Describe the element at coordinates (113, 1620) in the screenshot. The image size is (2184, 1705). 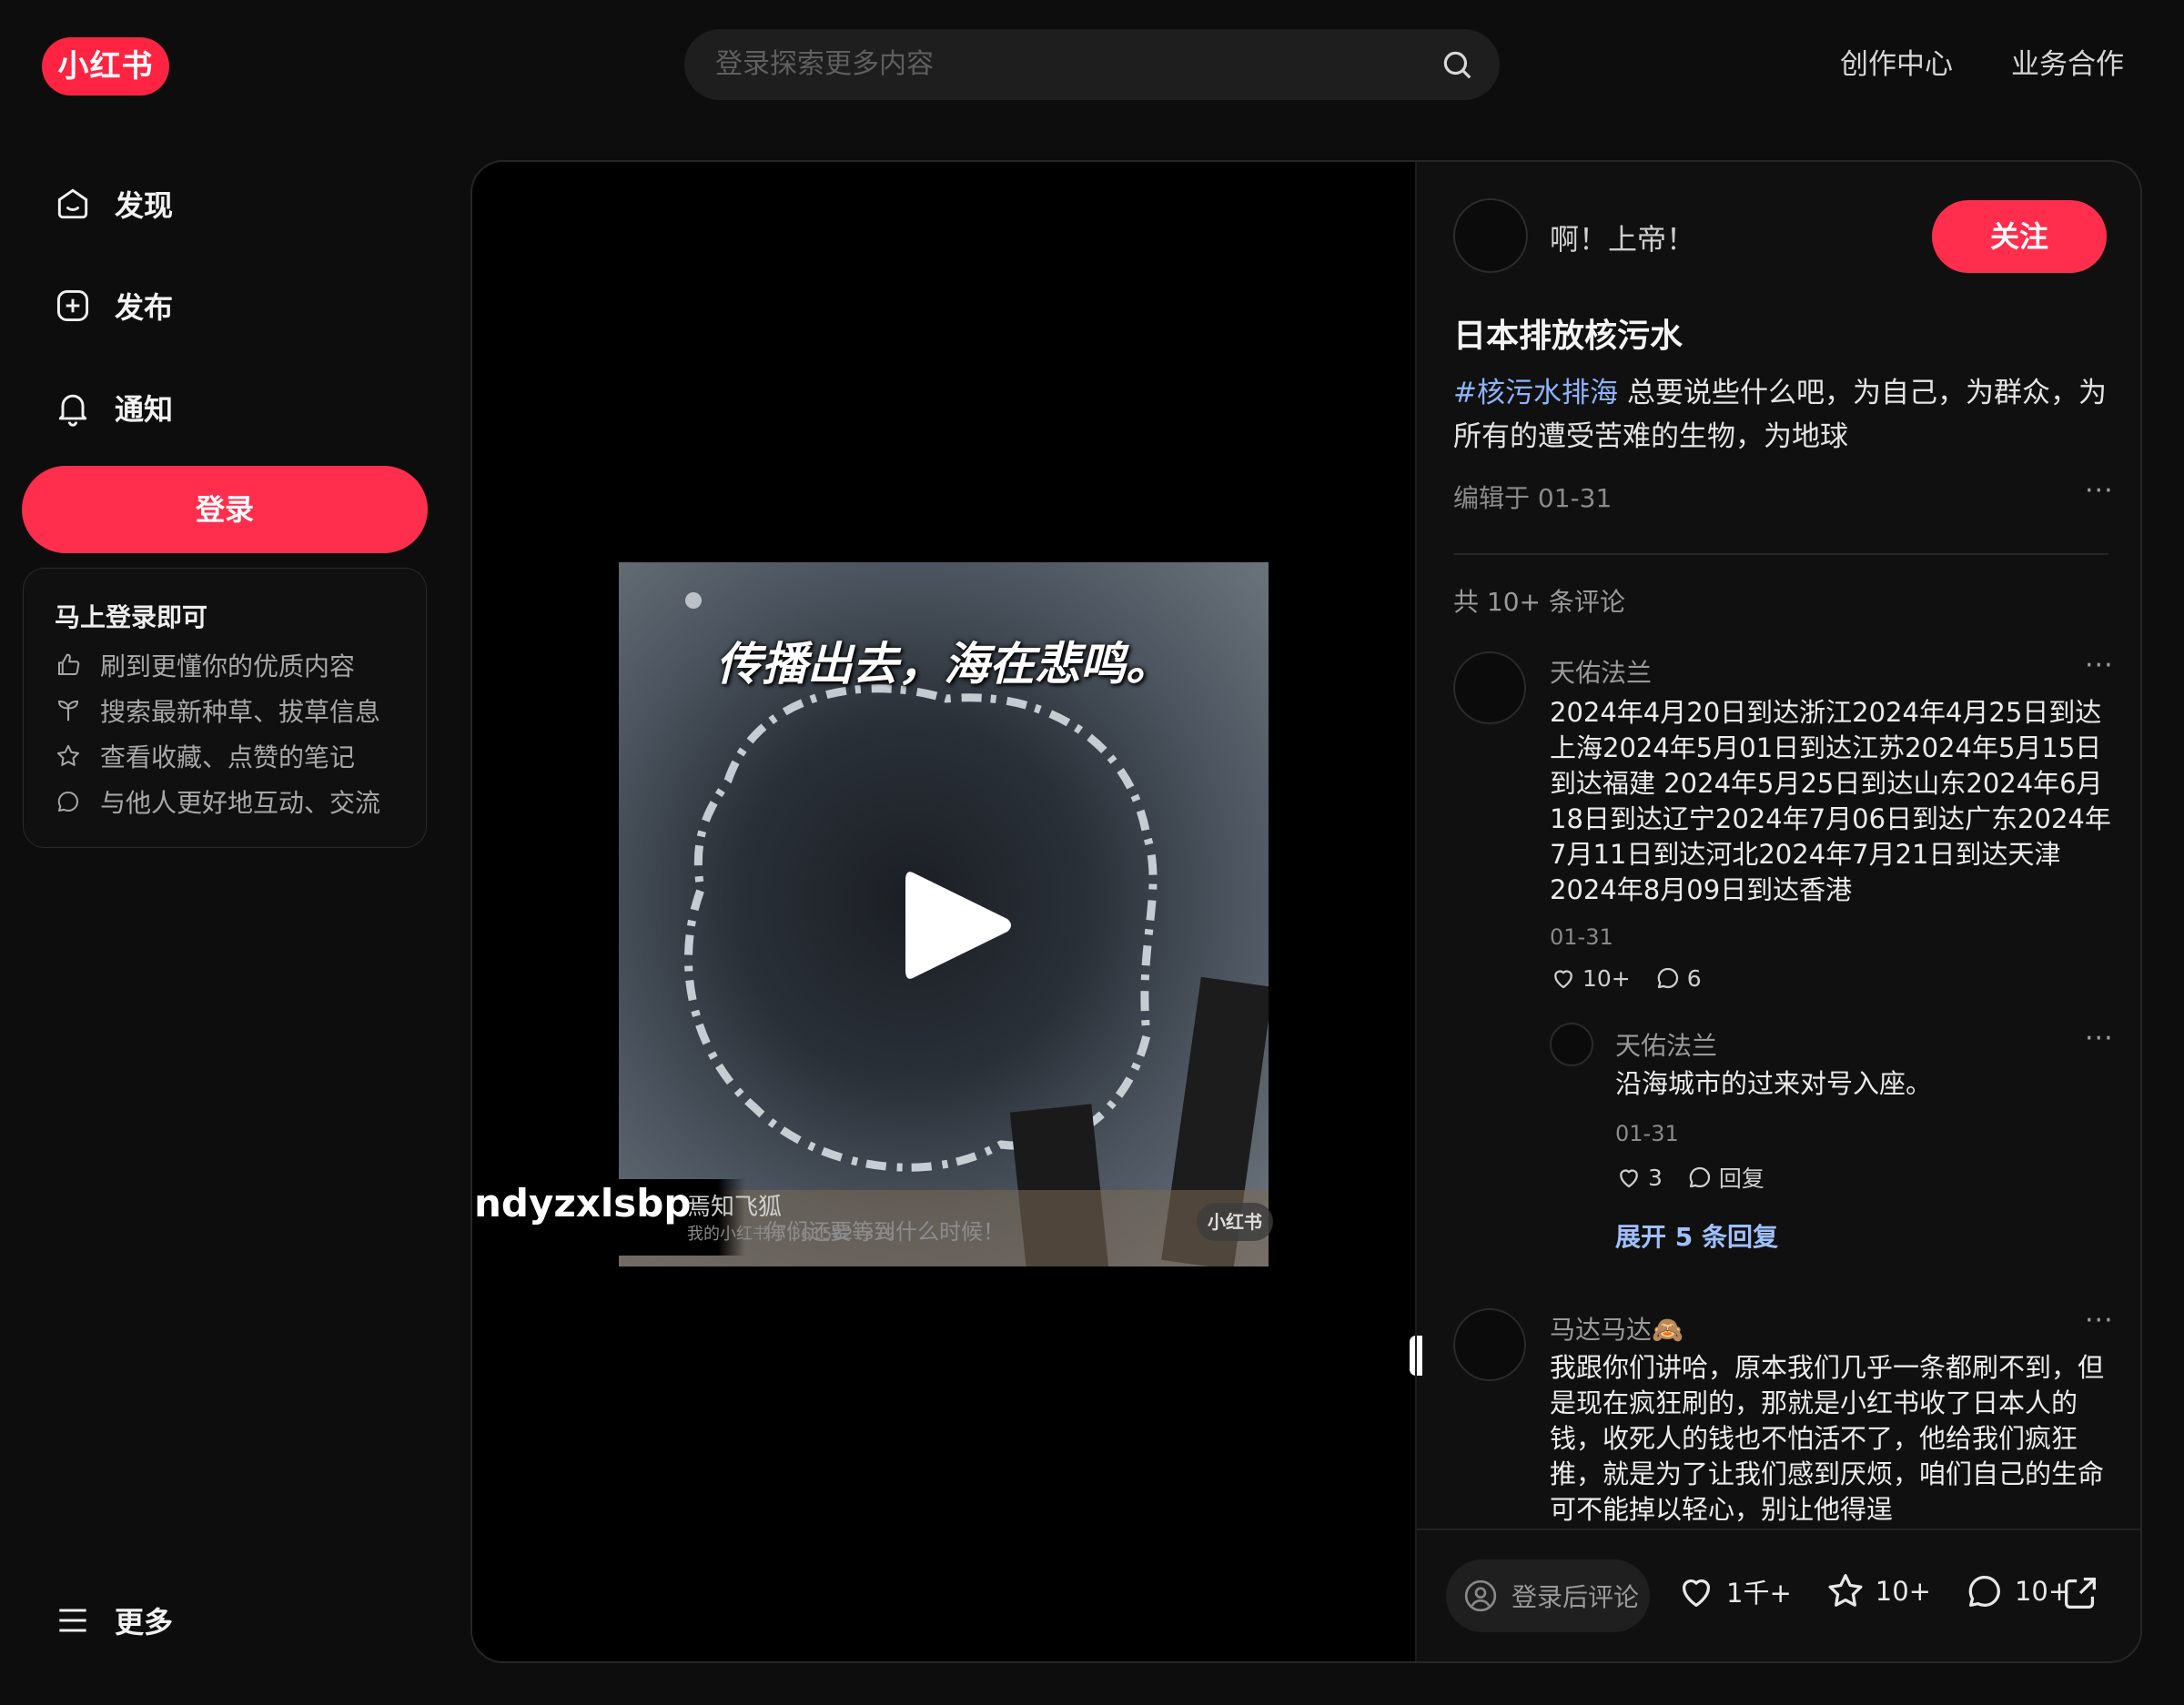
I see `more-menu-button: 更多` at that location.